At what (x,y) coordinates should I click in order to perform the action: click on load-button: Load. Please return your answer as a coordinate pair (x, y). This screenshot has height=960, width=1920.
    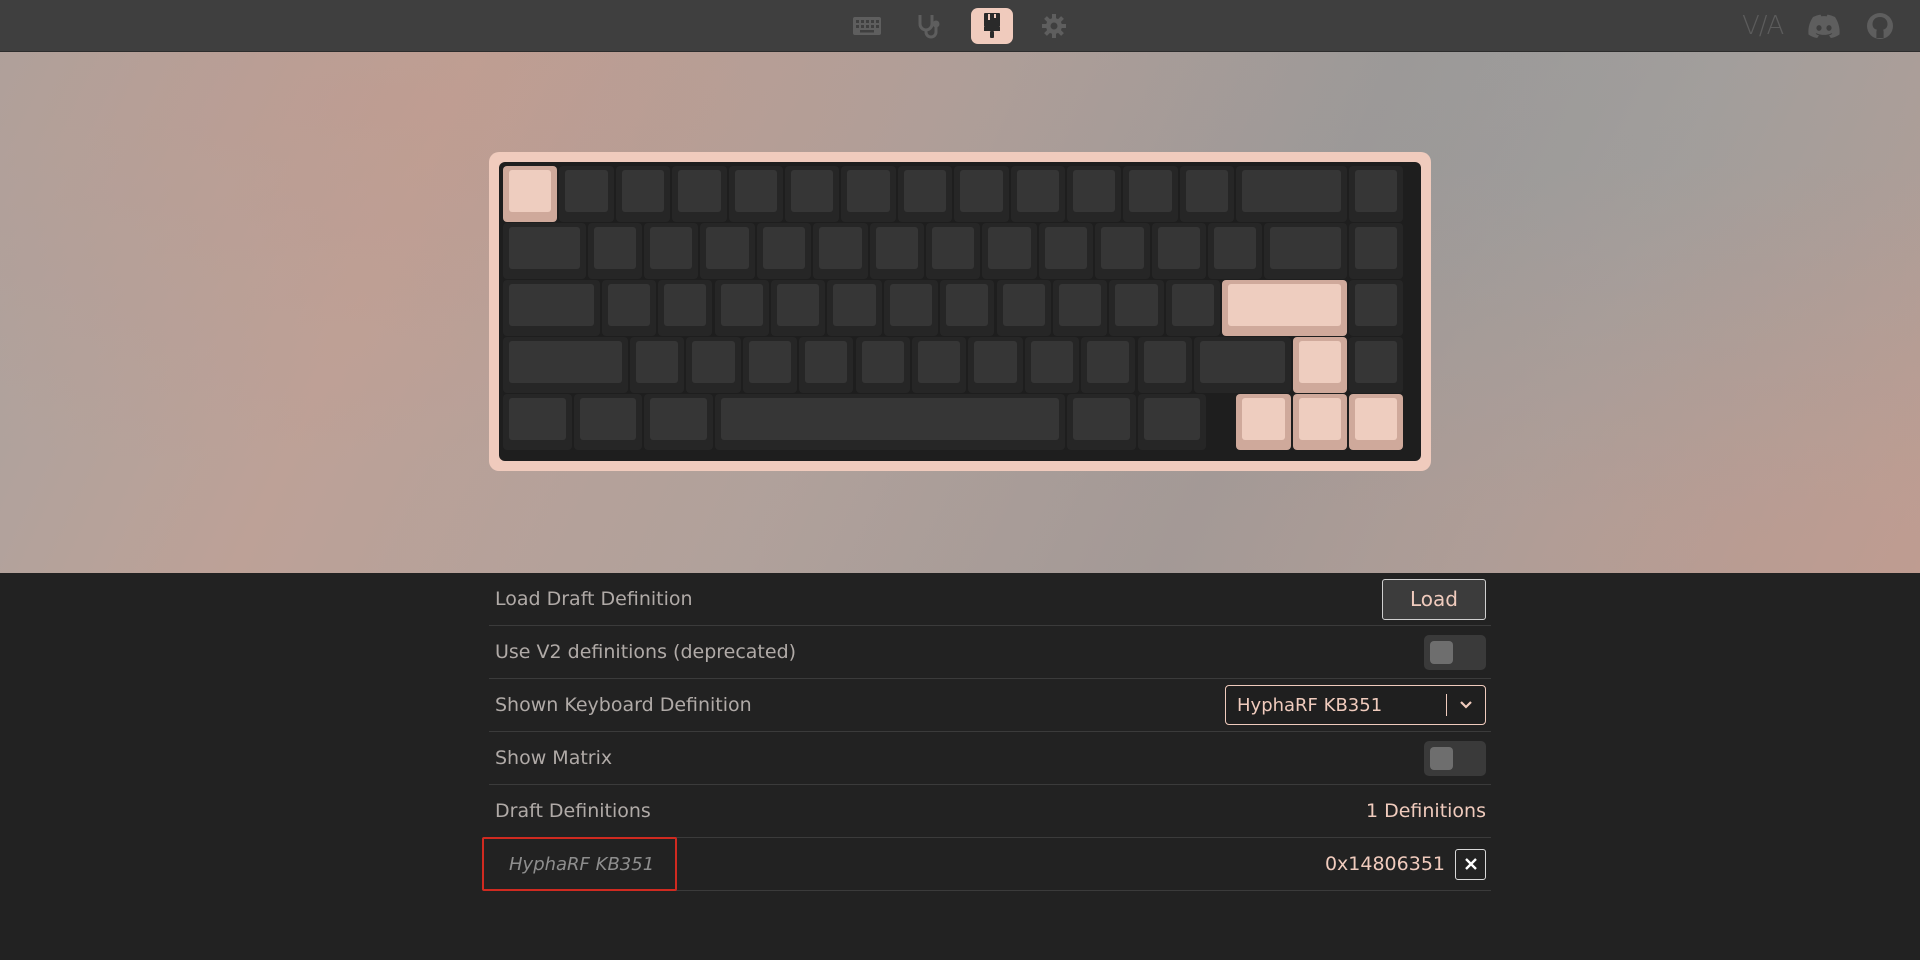
    Looking at the image, I should click on (1434, 599).